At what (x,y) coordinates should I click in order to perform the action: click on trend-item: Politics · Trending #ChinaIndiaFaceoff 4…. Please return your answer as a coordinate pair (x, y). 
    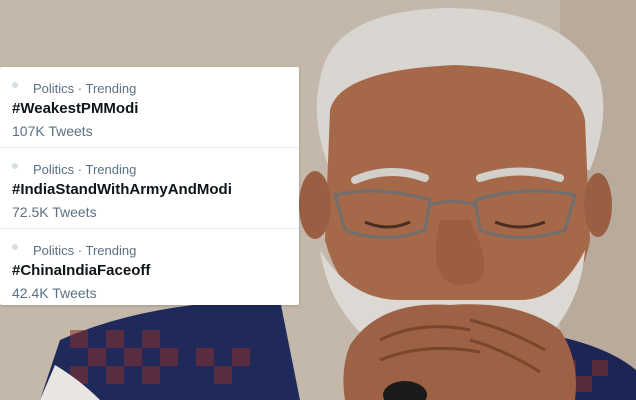
    Looking at the image, I should click on (149, 267).